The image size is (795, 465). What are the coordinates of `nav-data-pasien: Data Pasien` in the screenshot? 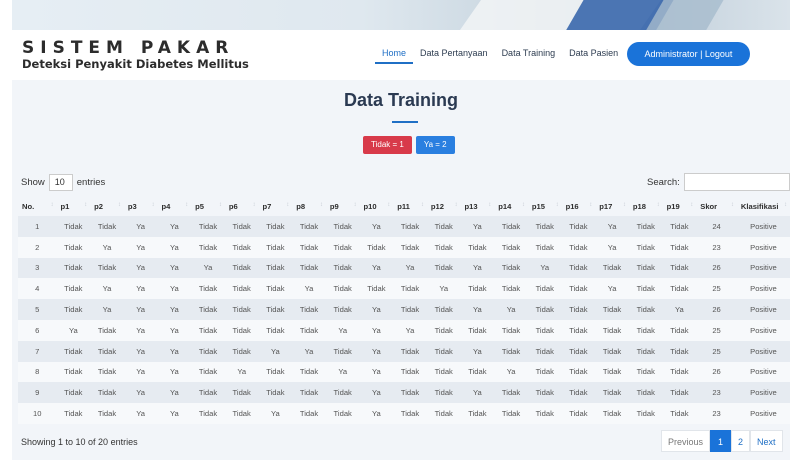 It's located at (593, 55).